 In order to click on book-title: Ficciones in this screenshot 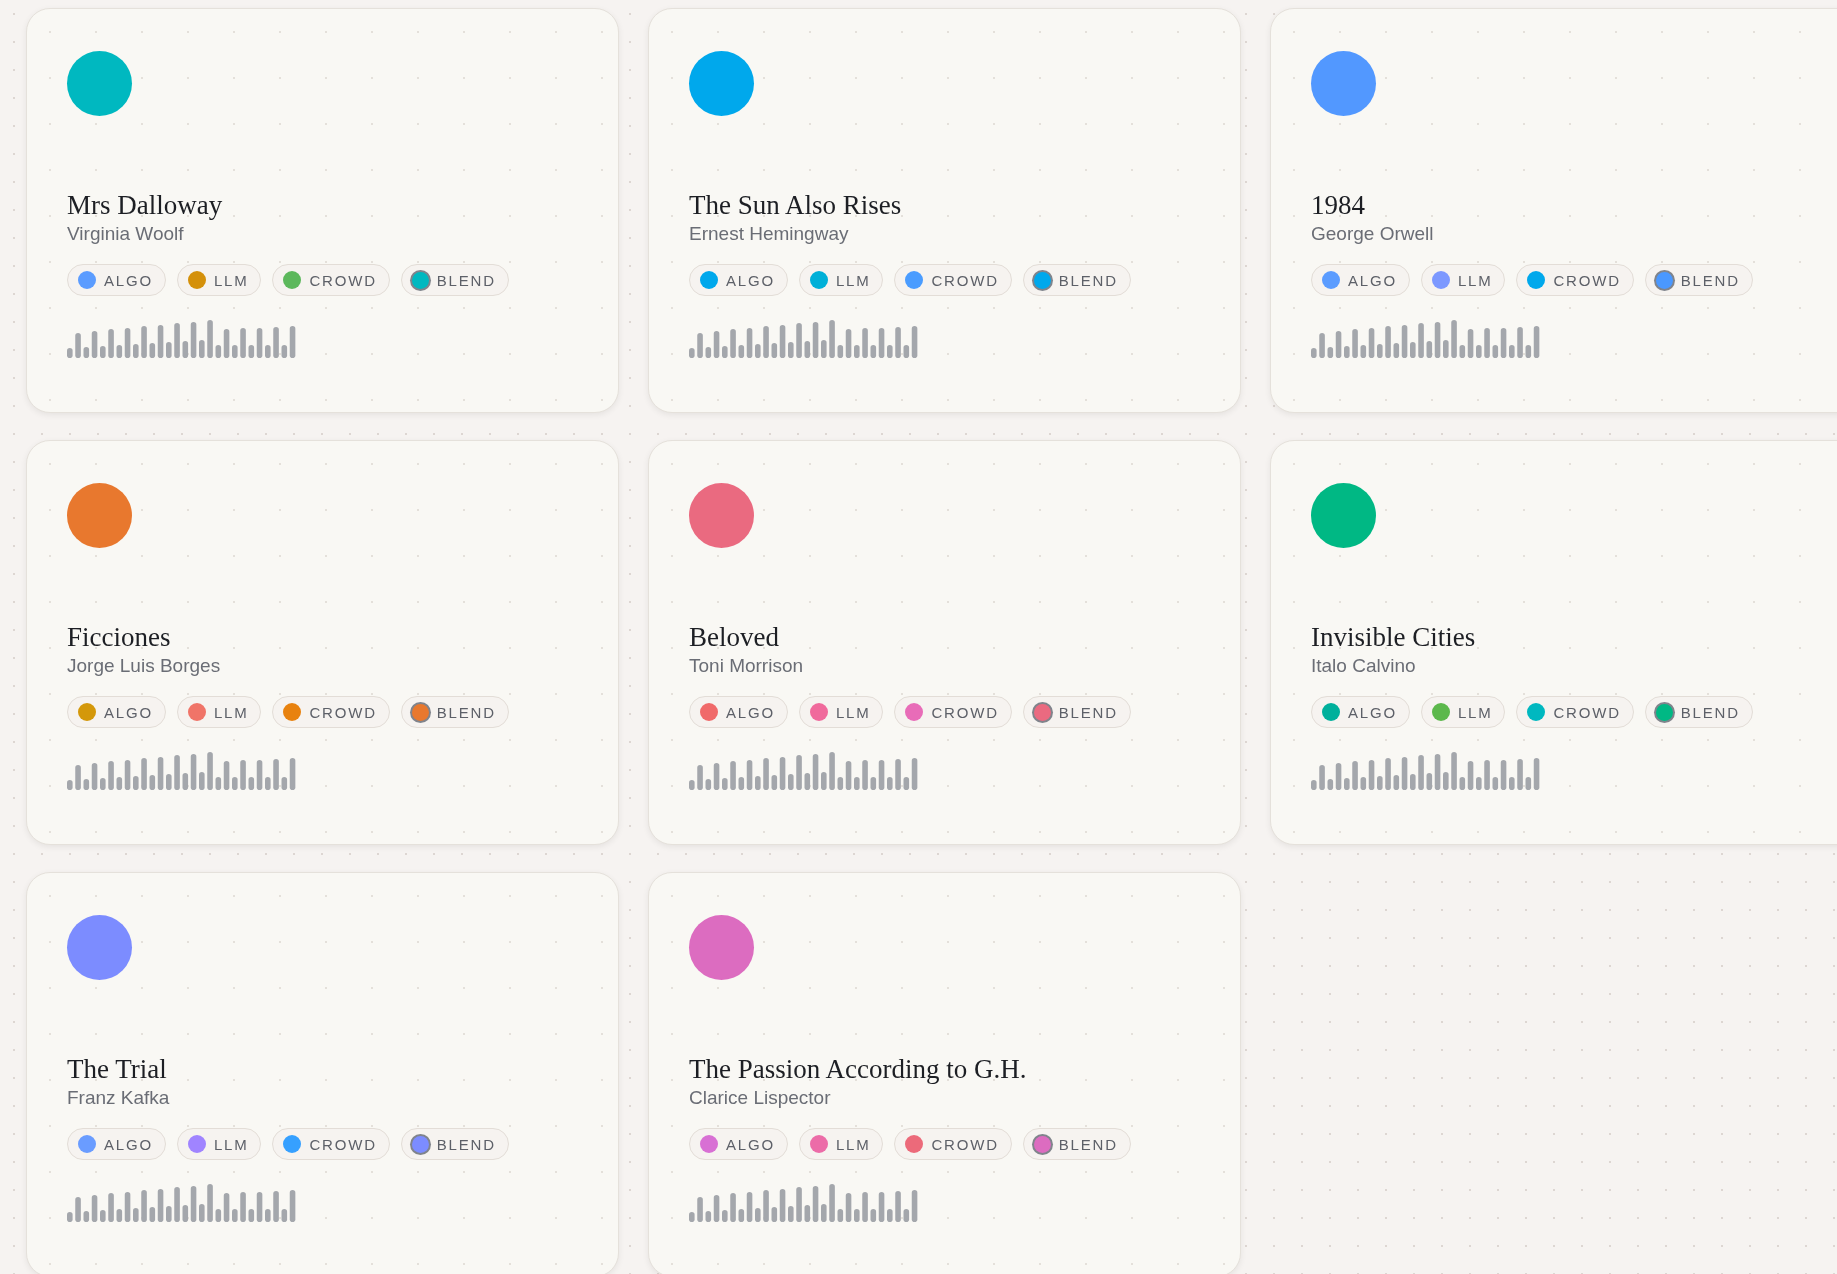, I will do `click(119, 637)`.